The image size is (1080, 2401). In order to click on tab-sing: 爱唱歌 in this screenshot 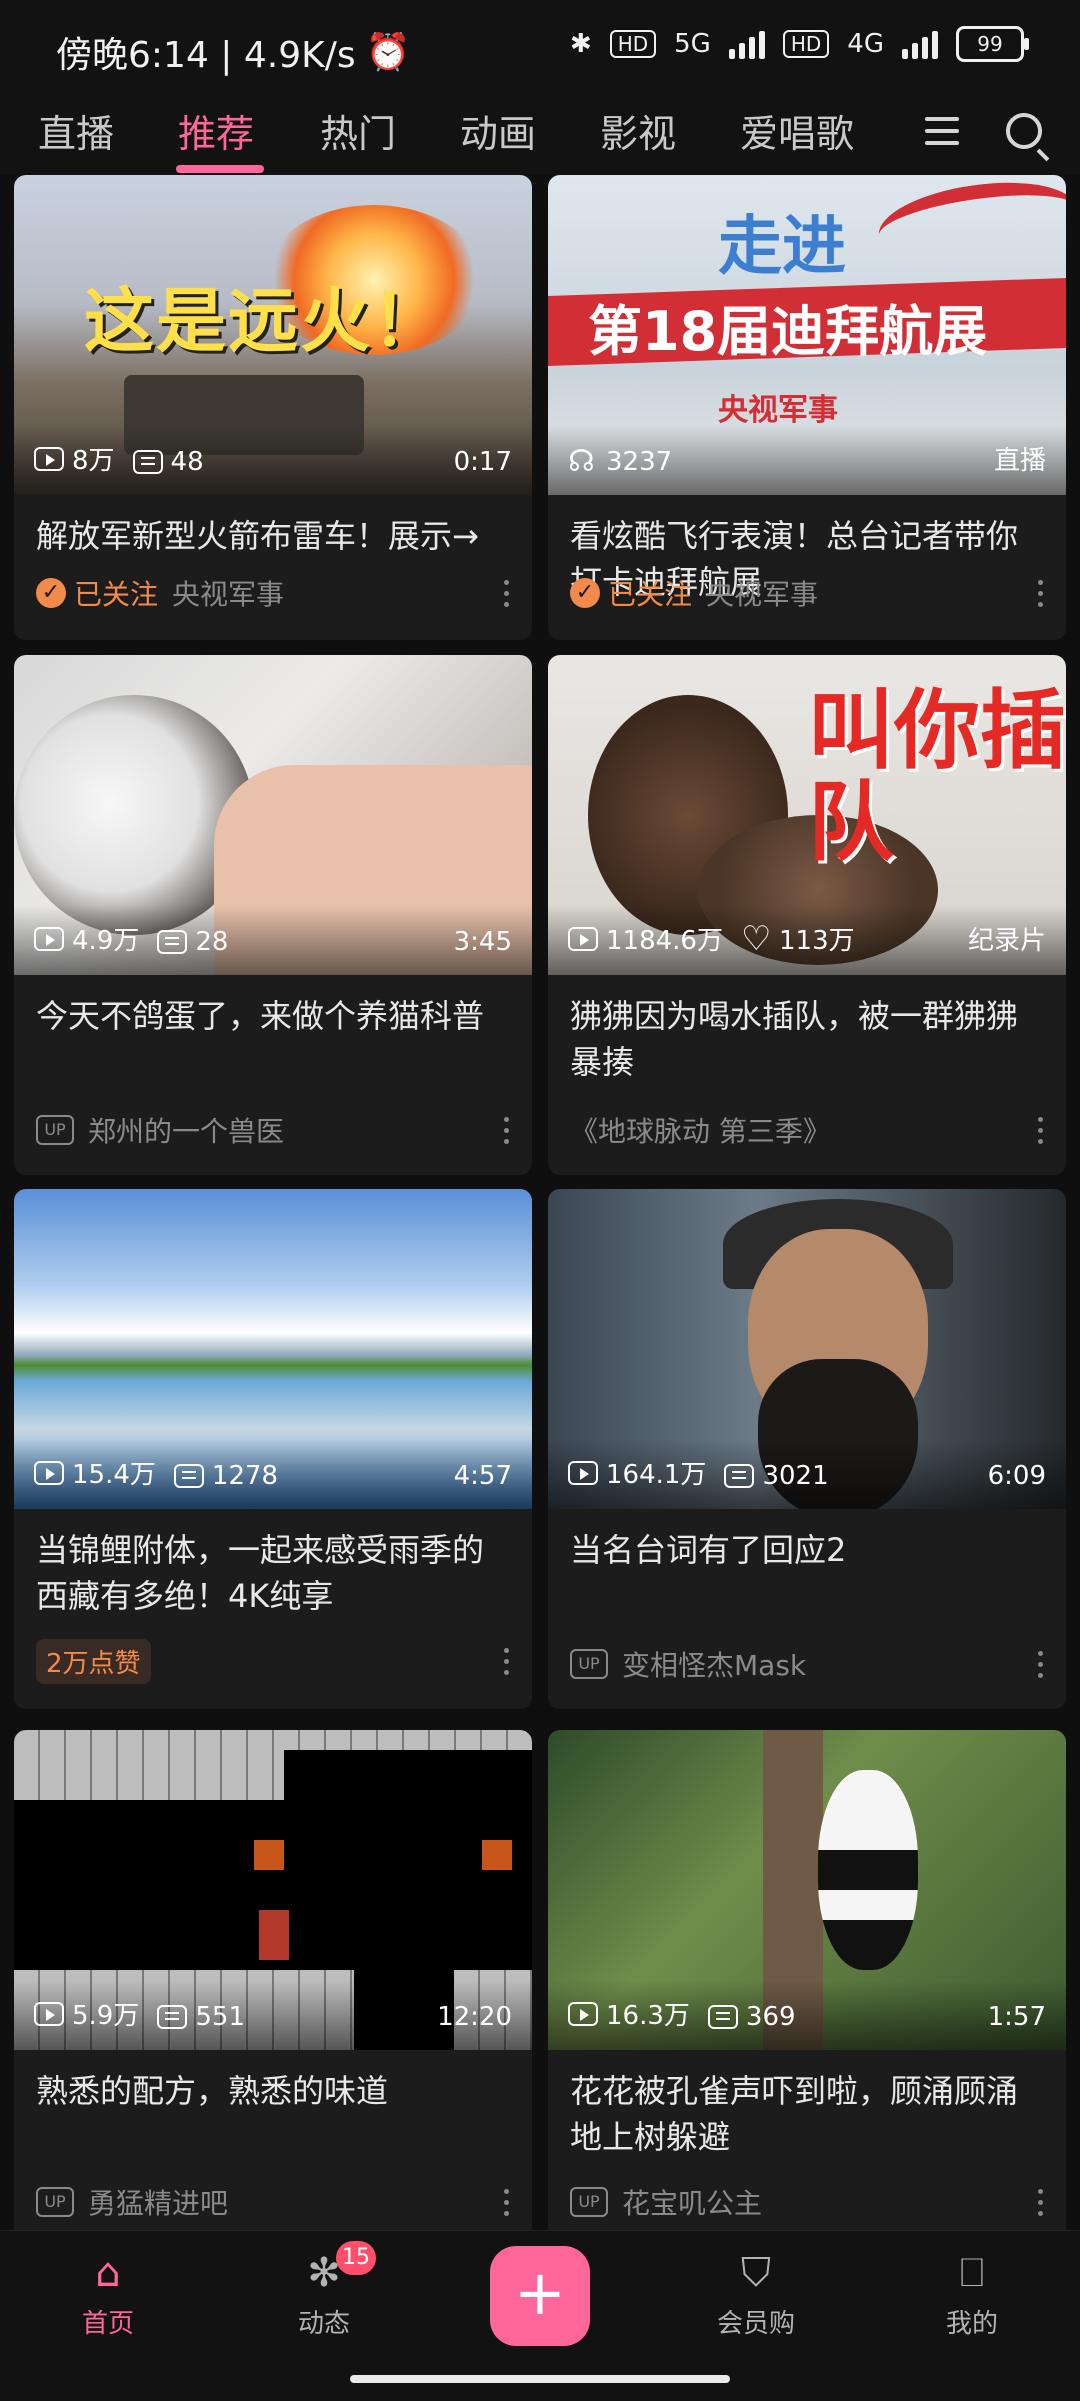, I will do `click(797, 130)`.